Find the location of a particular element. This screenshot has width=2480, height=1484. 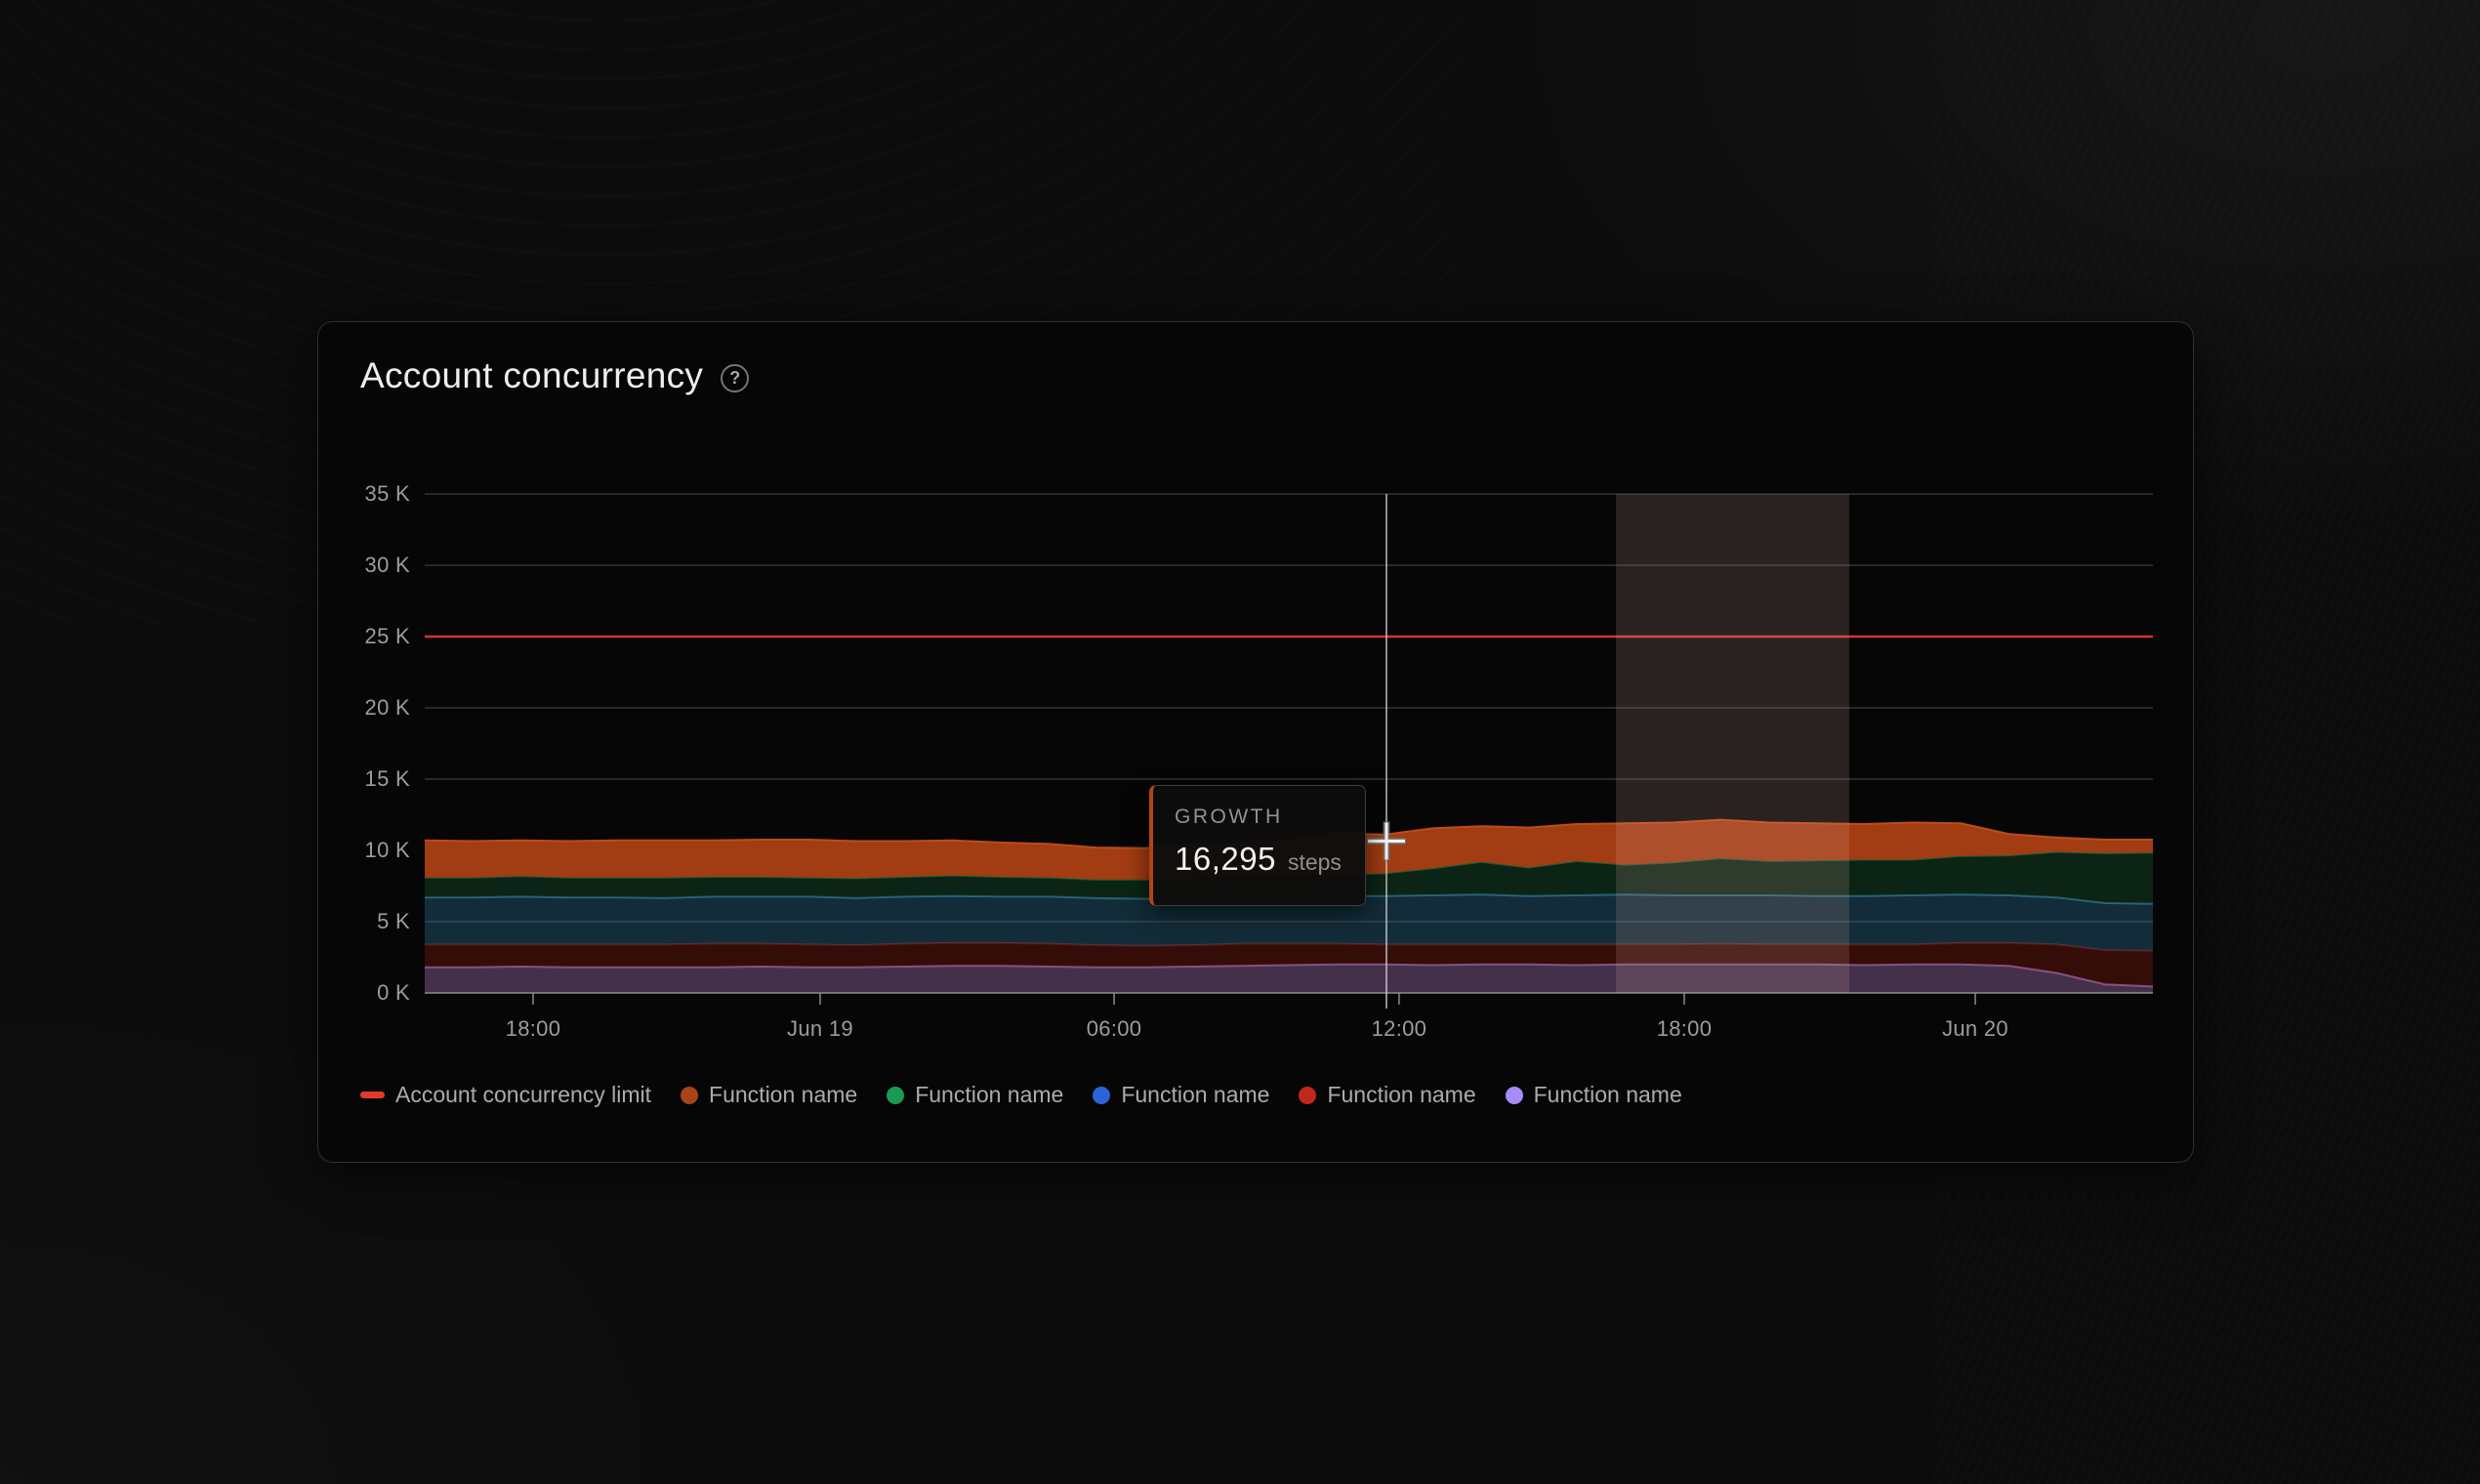

tooltip-value-row: 16,295 steps is located at coordinates (1265, 860).